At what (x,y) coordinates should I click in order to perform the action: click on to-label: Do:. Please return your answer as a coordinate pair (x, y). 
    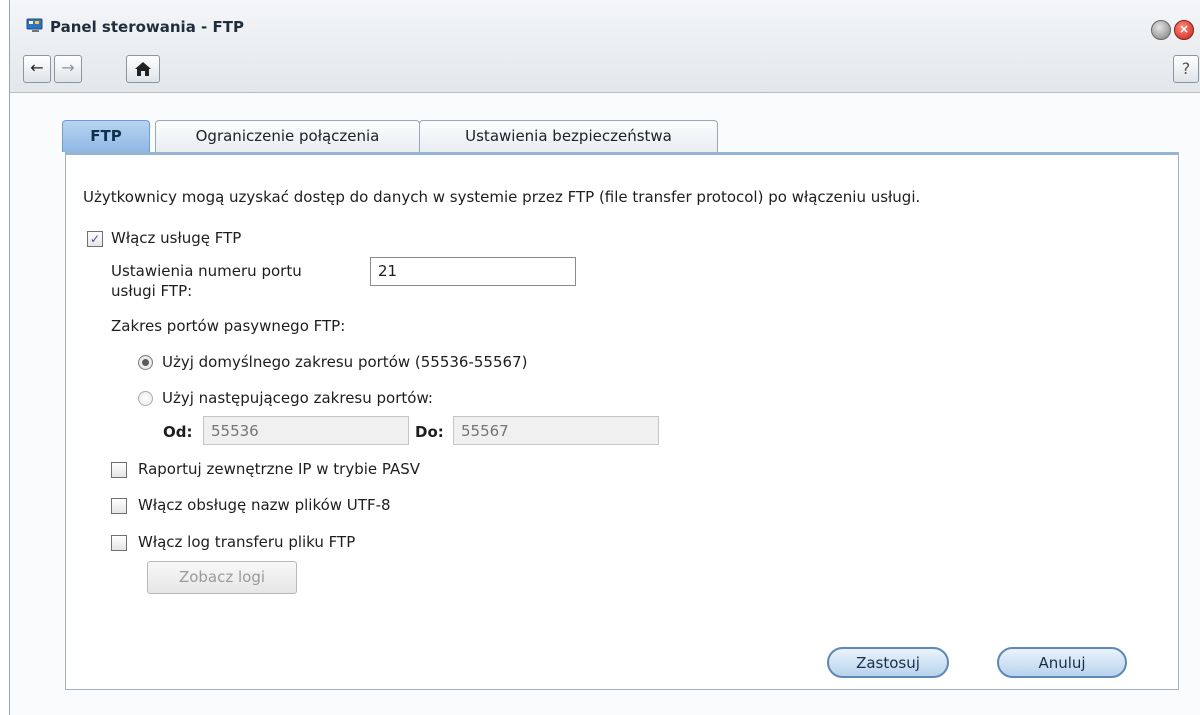
    Looking at the image, I should click on (429, 432).